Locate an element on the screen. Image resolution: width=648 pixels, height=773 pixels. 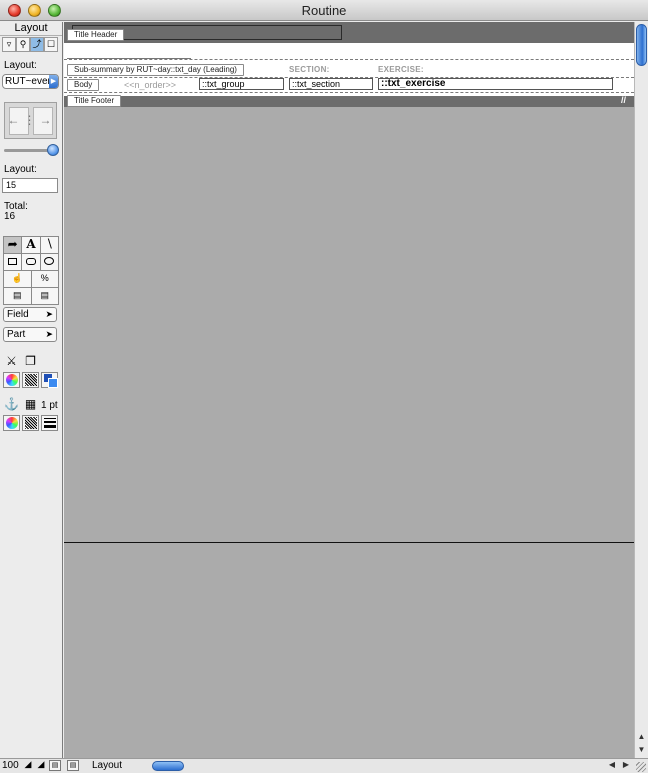
title-footer-band: // is located at coordinates (349, 101).